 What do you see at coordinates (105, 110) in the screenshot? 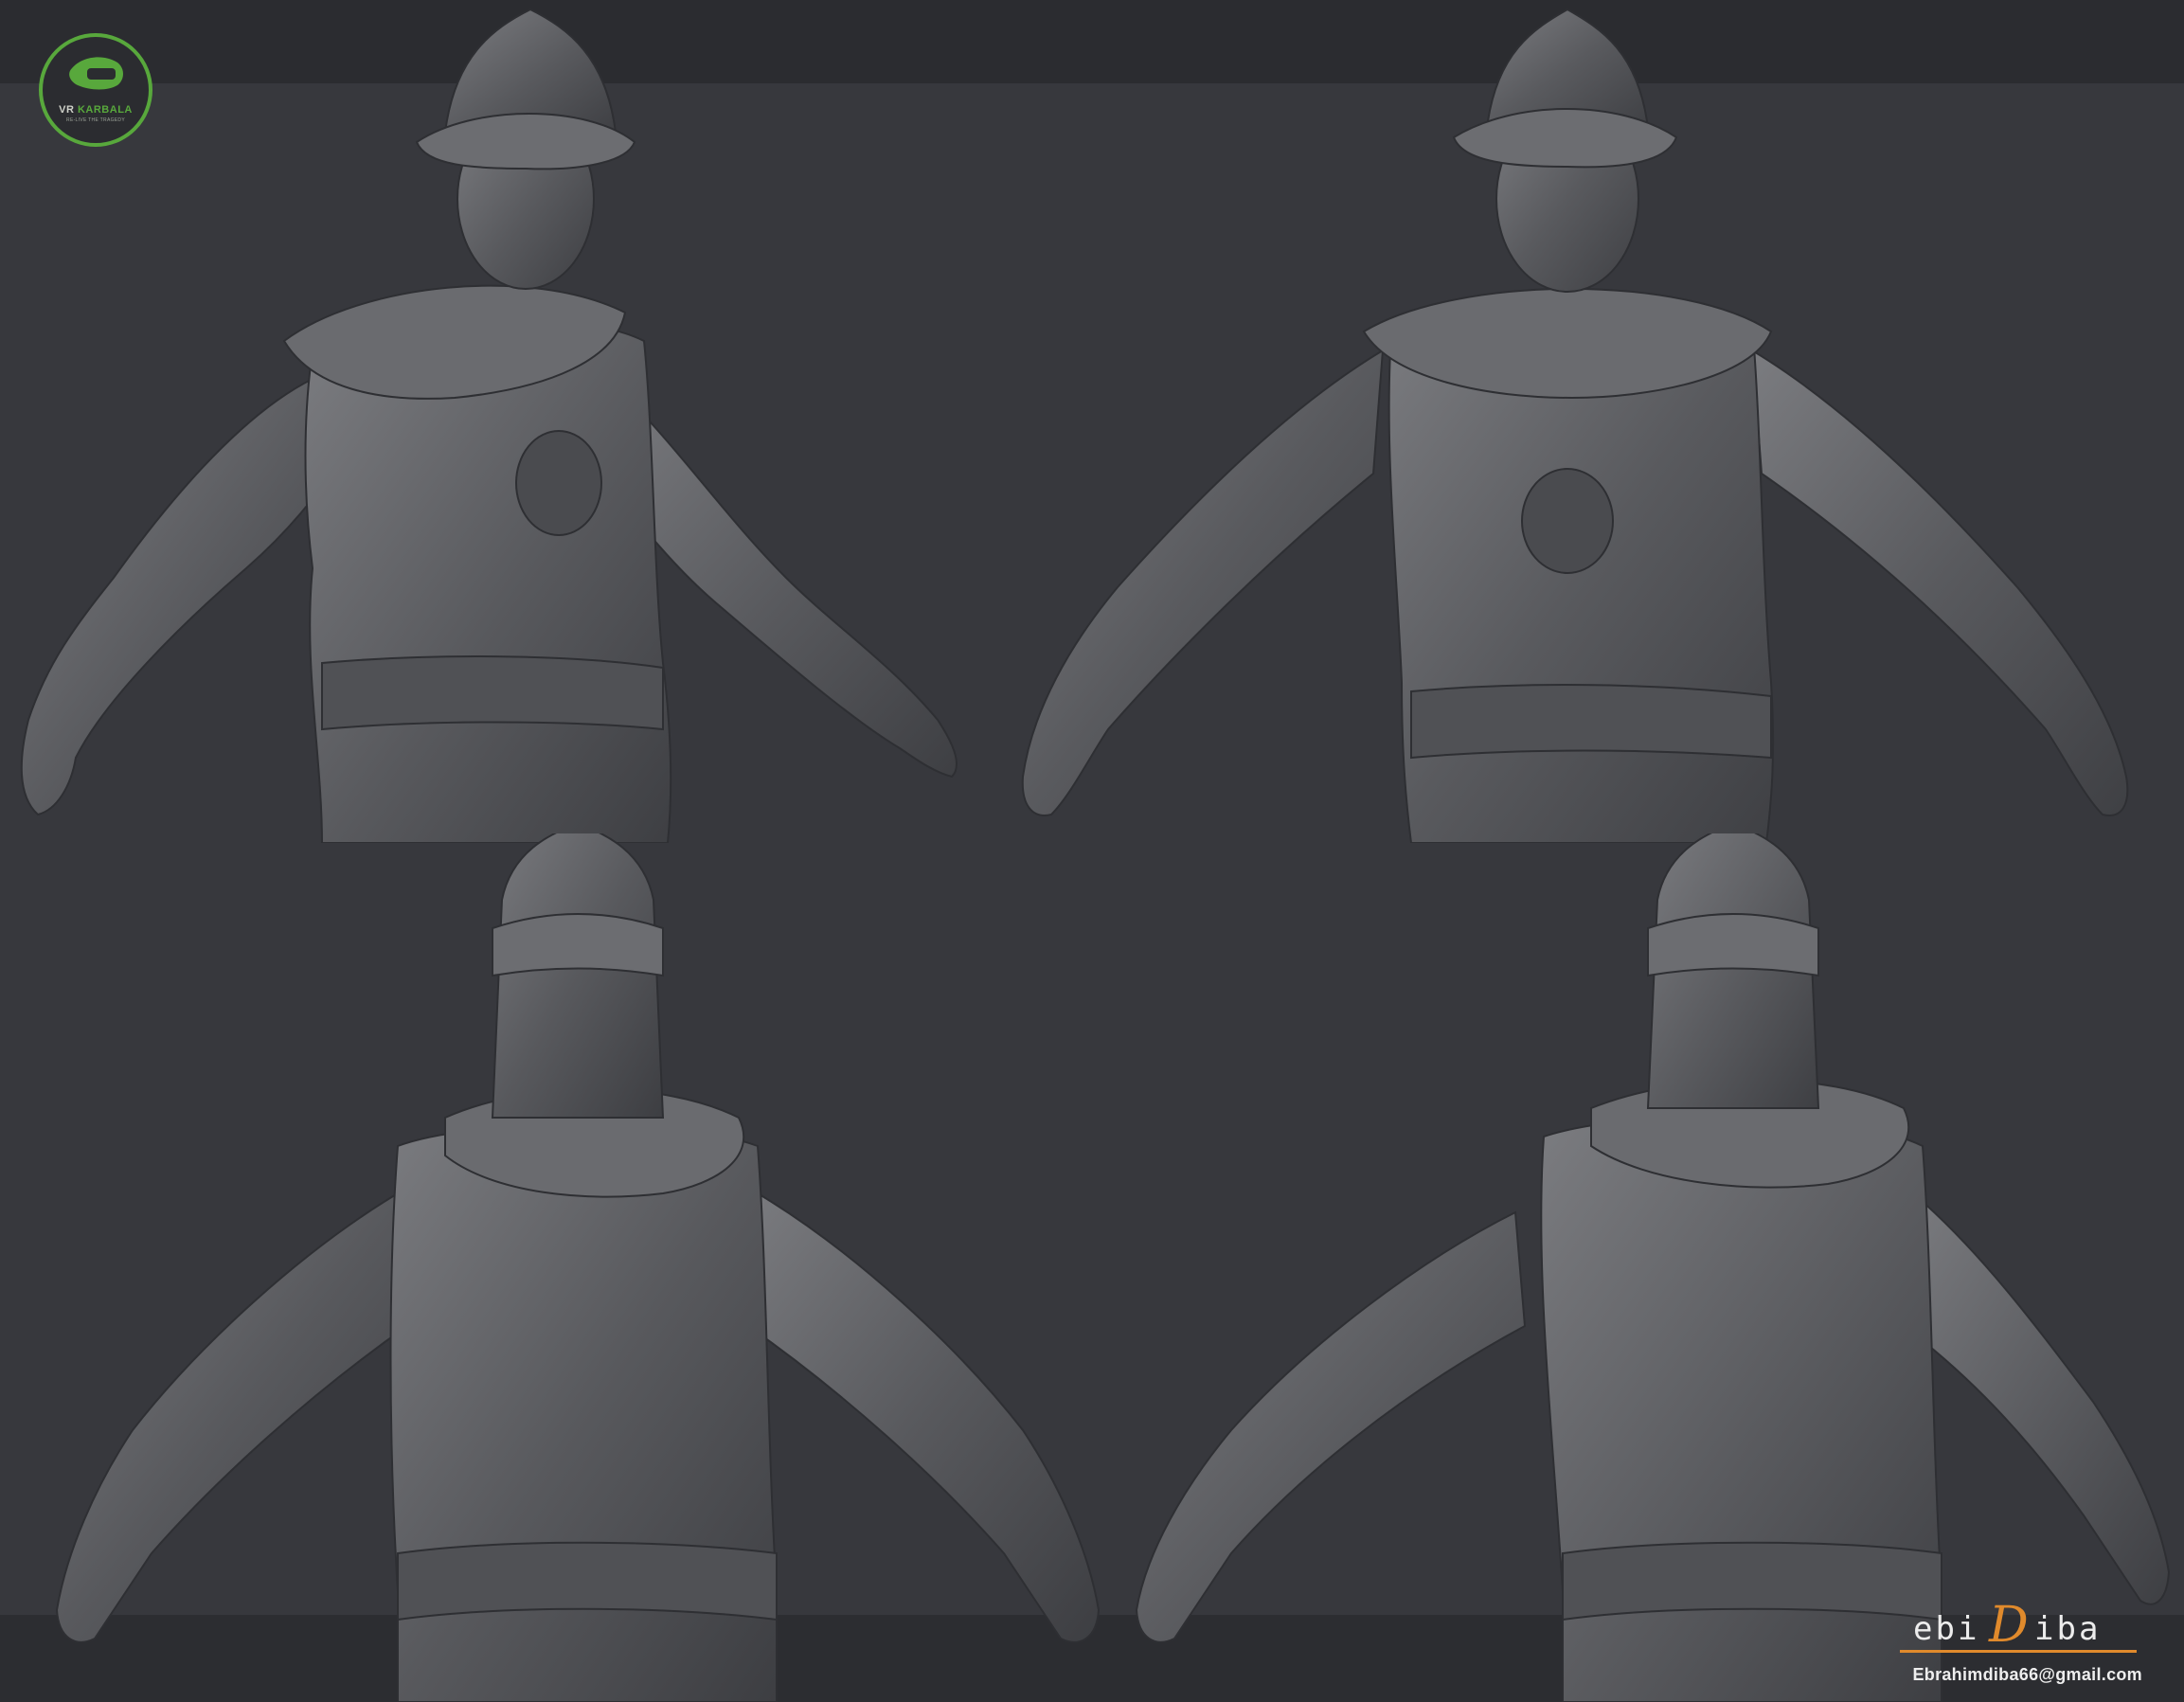
I see `logo-wordmark-accent: KARBALA` at bounding box center [105, 110].